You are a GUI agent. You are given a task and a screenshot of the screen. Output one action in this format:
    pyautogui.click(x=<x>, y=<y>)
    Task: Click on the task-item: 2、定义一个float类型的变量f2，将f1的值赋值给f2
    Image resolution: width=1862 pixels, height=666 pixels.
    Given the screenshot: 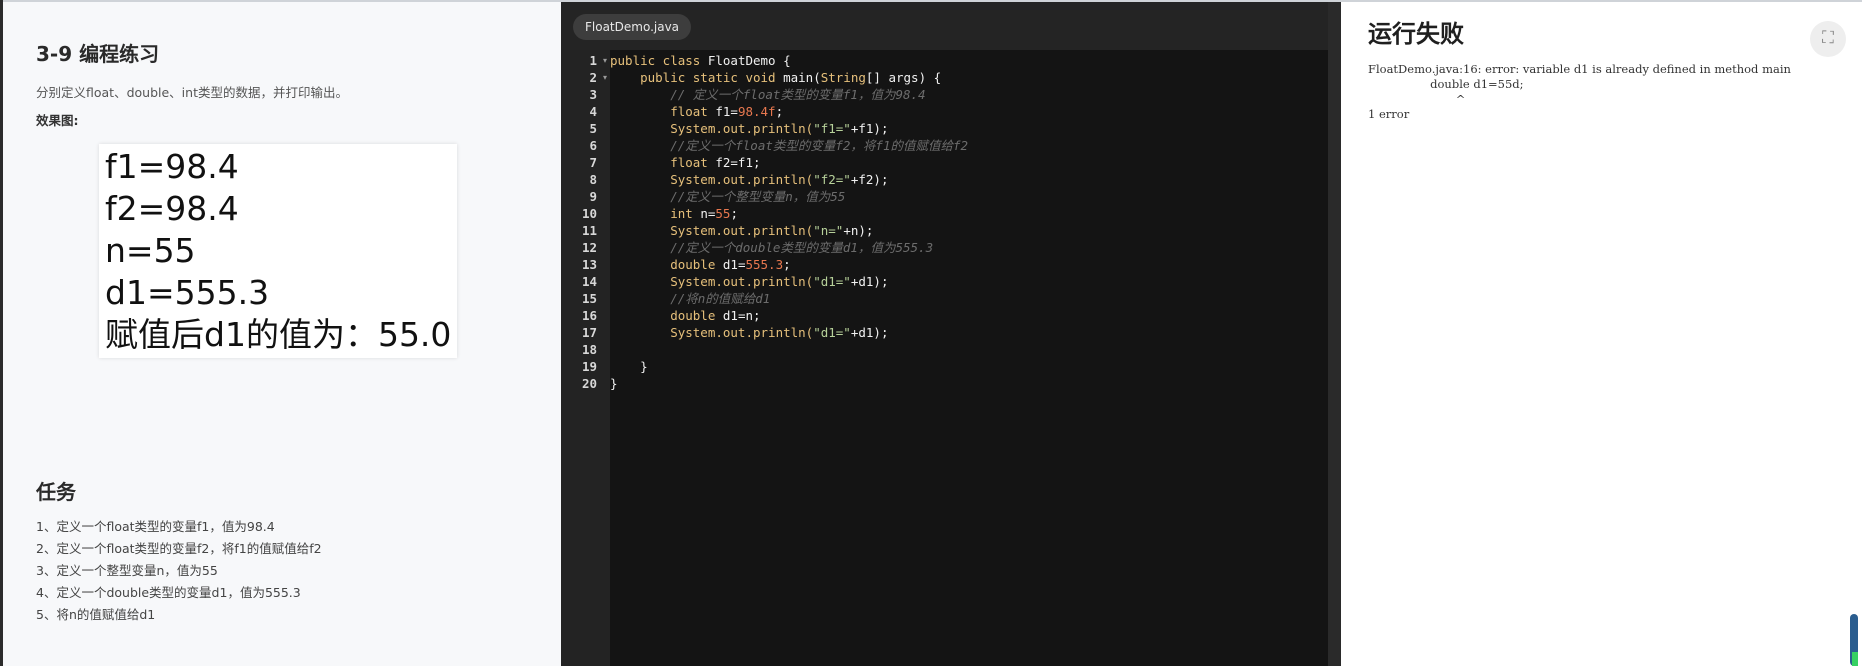 What is the action you would take?
    pyautogui.click(x=179, y=548)
    